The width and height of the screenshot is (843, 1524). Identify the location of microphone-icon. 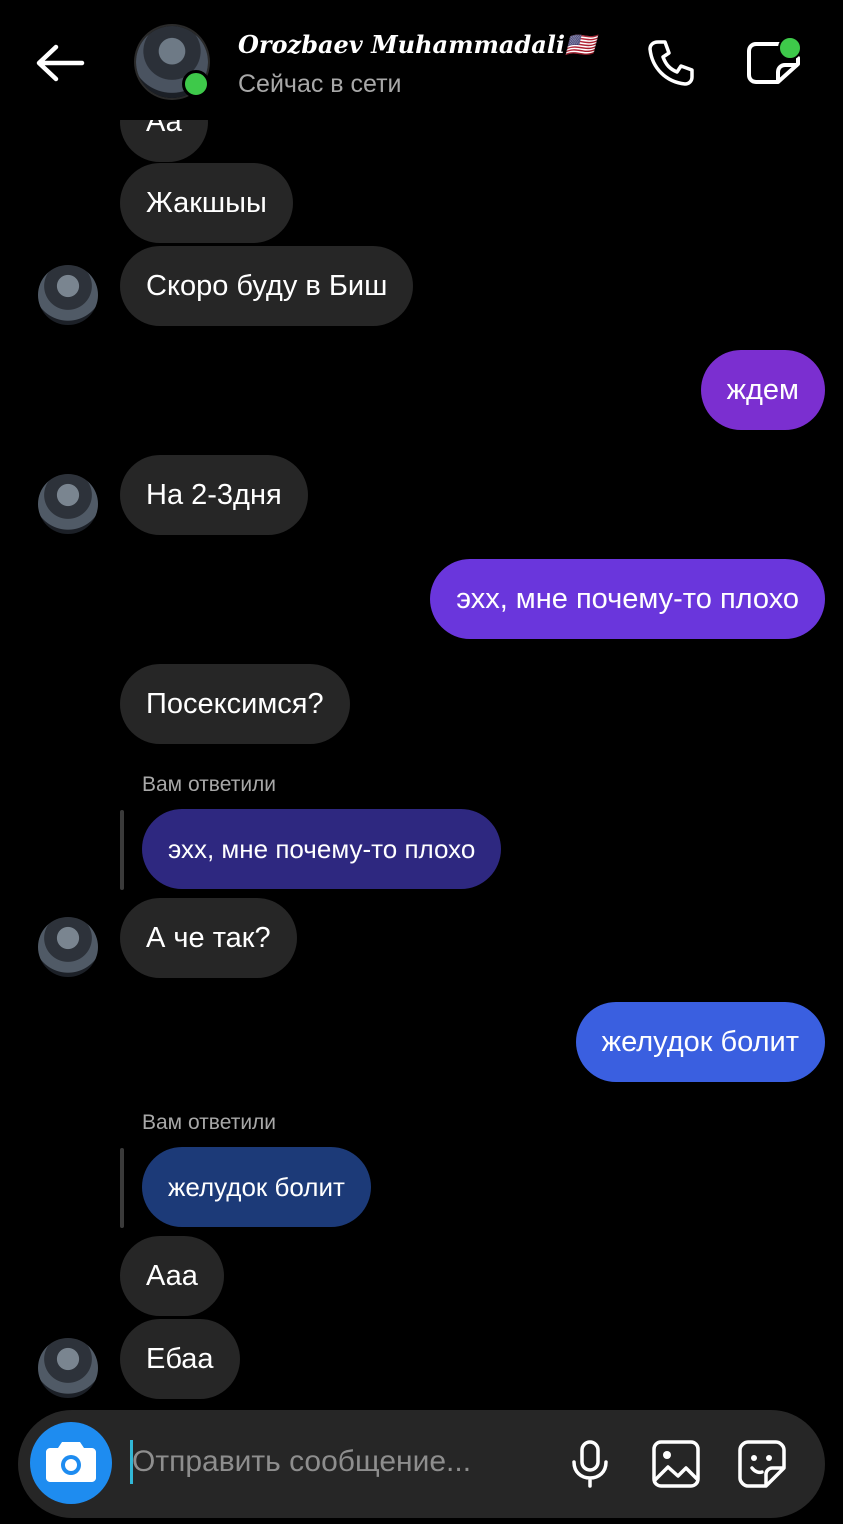
(590, 1464).